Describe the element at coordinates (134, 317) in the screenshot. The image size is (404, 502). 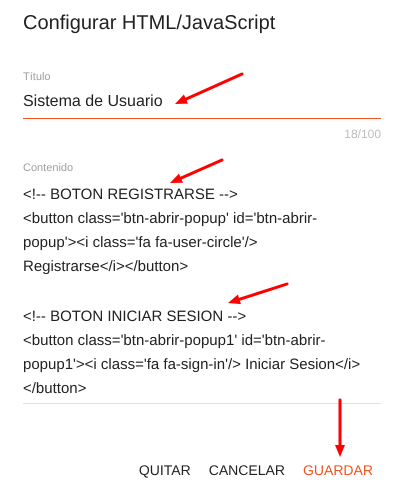
I see `code-line: <!-- BOTON INICIAR SESION -->` at that location.